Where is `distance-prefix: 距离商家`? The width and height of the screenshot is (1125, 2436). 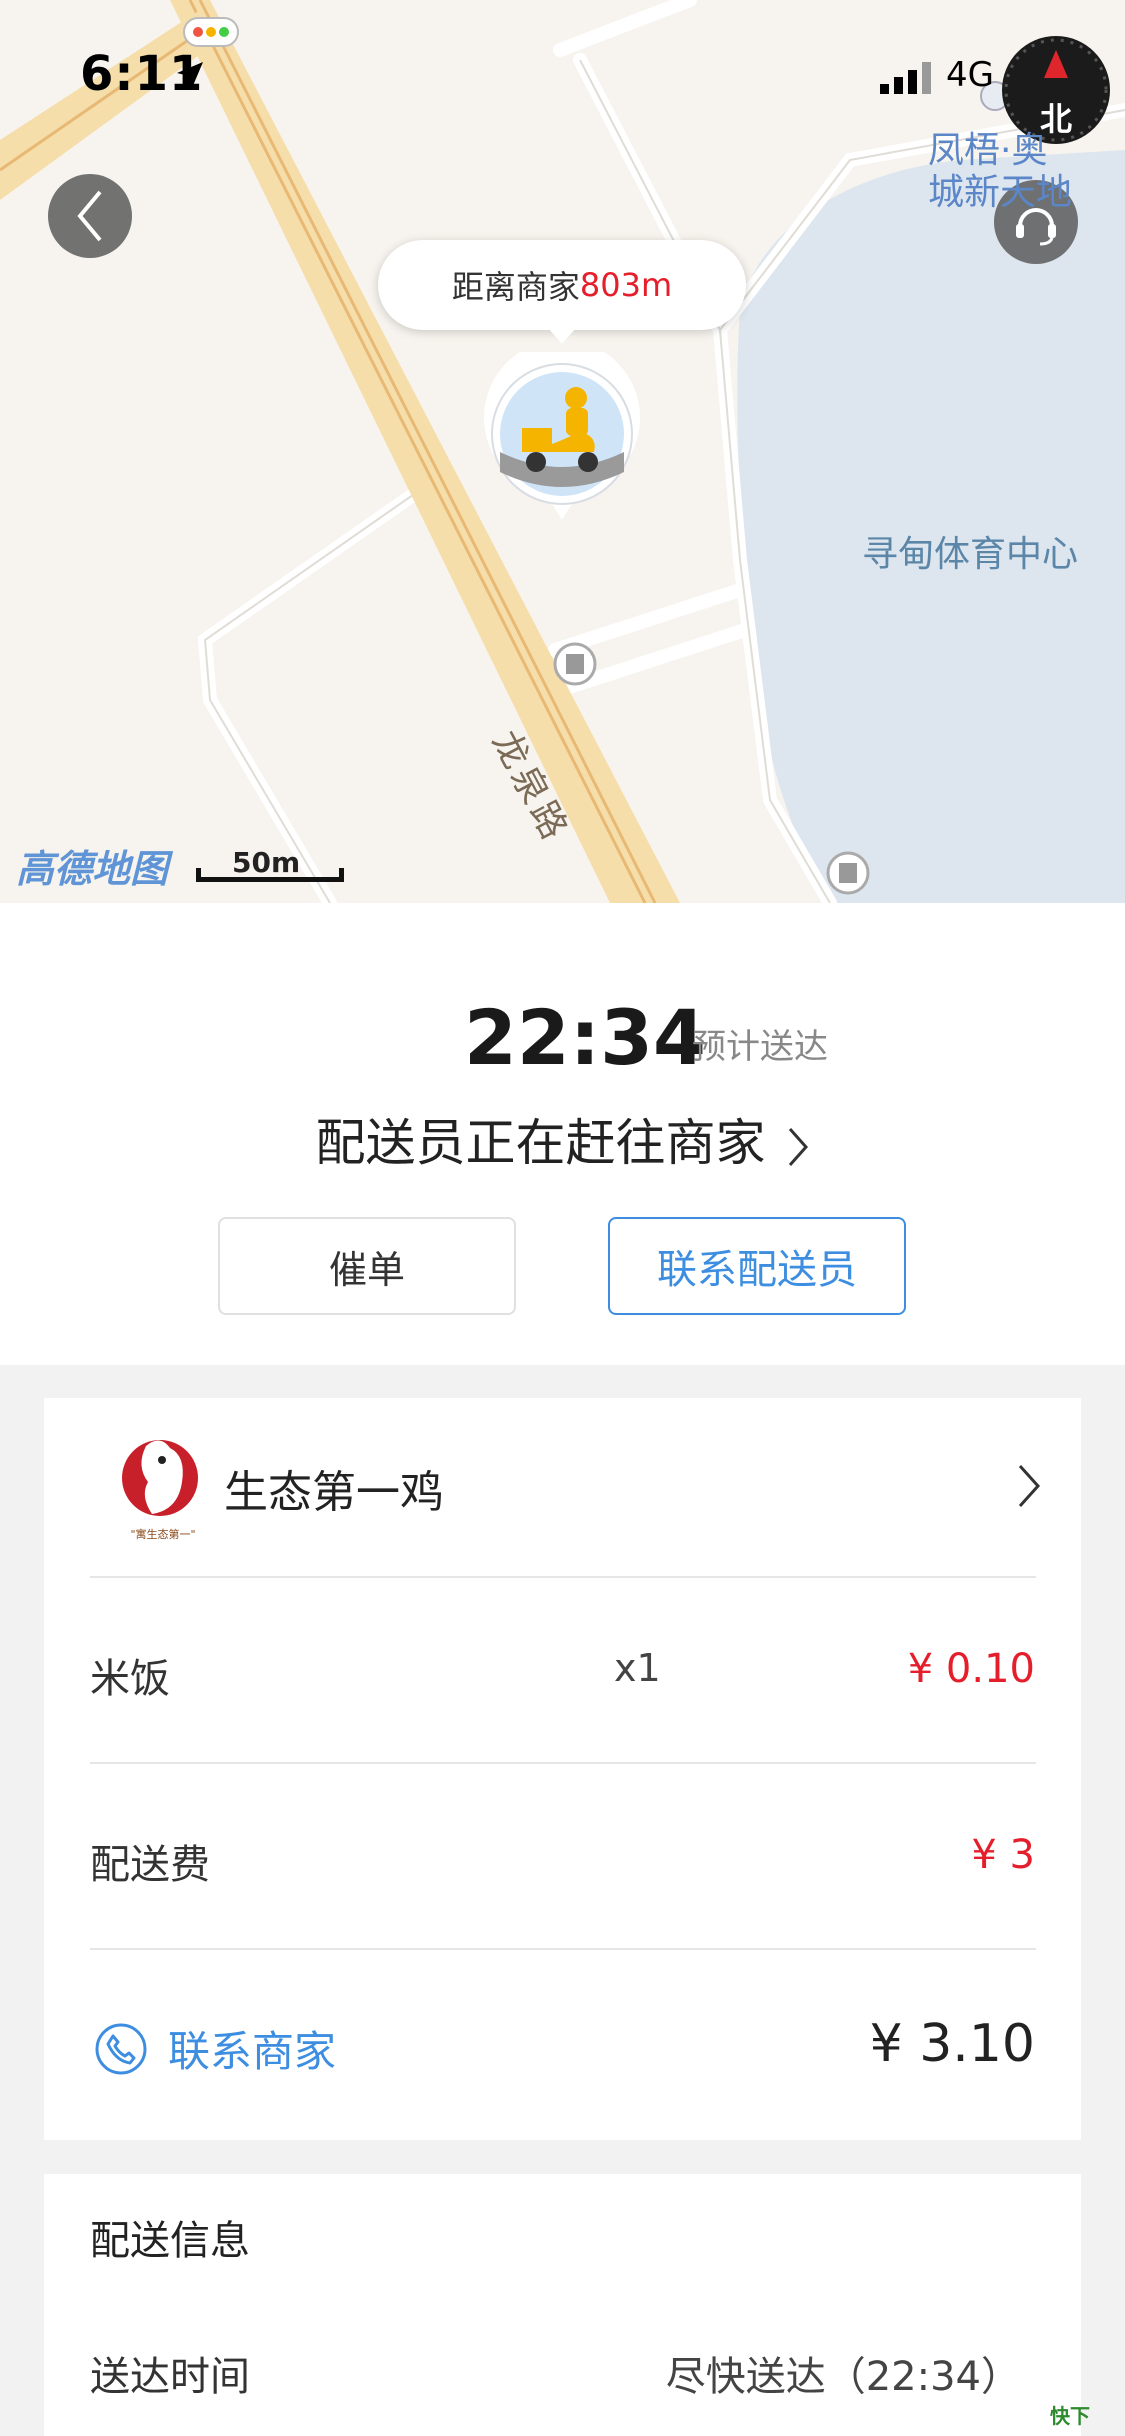
distance-prefix: 距离商家 is located at coordinates (515, 287).